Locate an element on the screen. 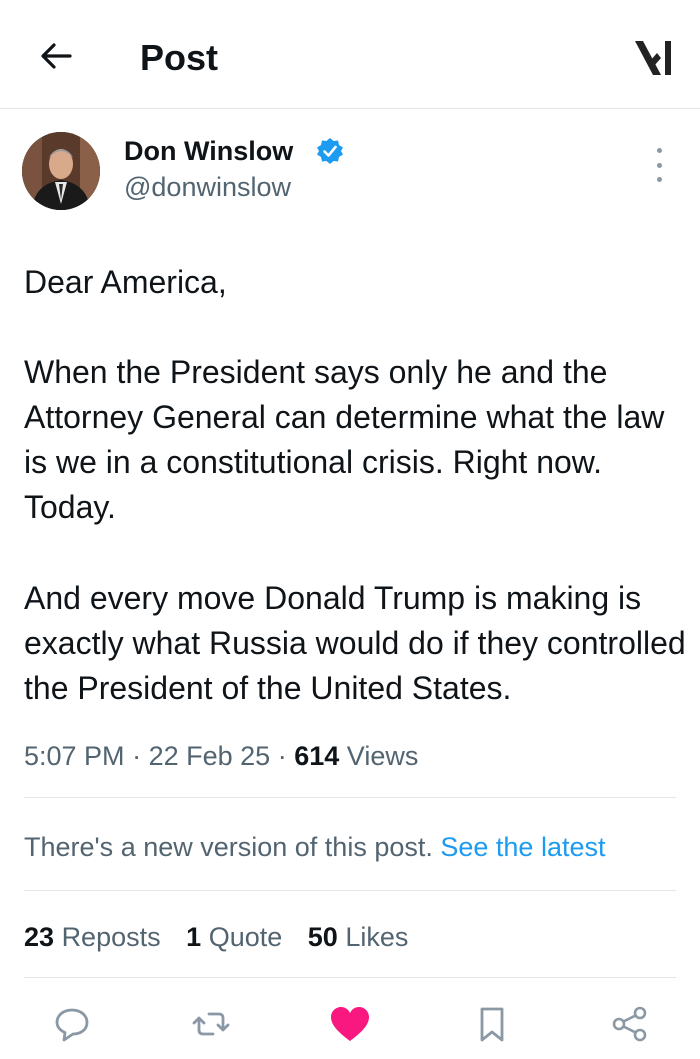  reposts-count: 23 is located at coordinates (39, 937).